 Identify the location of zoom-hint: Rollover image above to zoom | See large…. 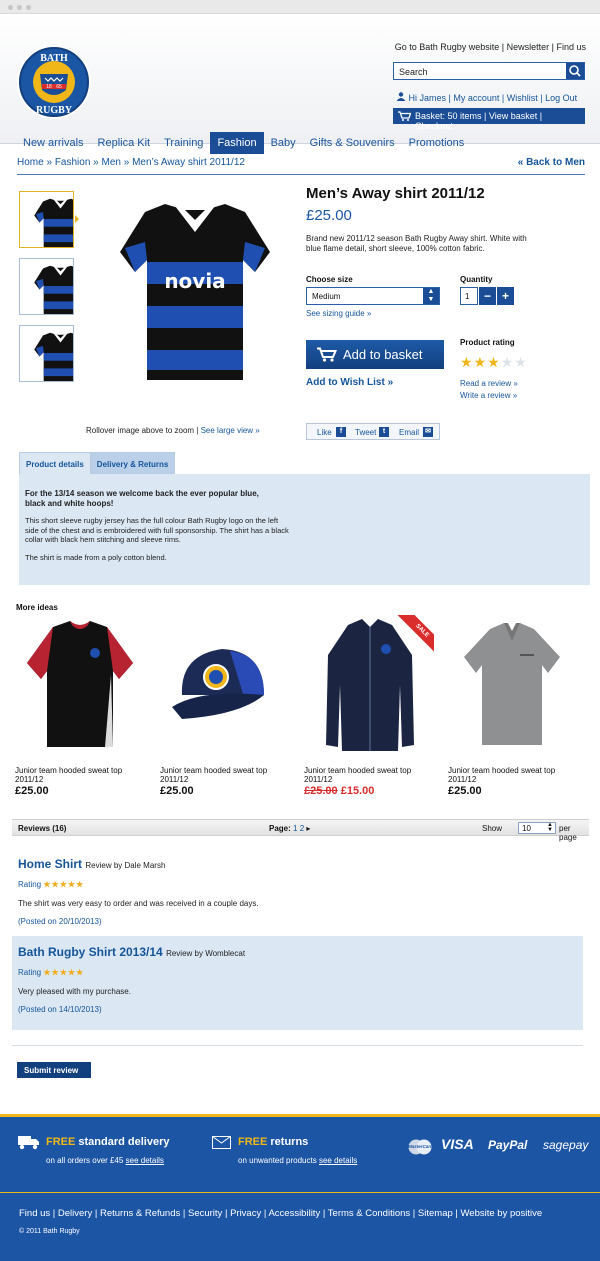
(173, 430).